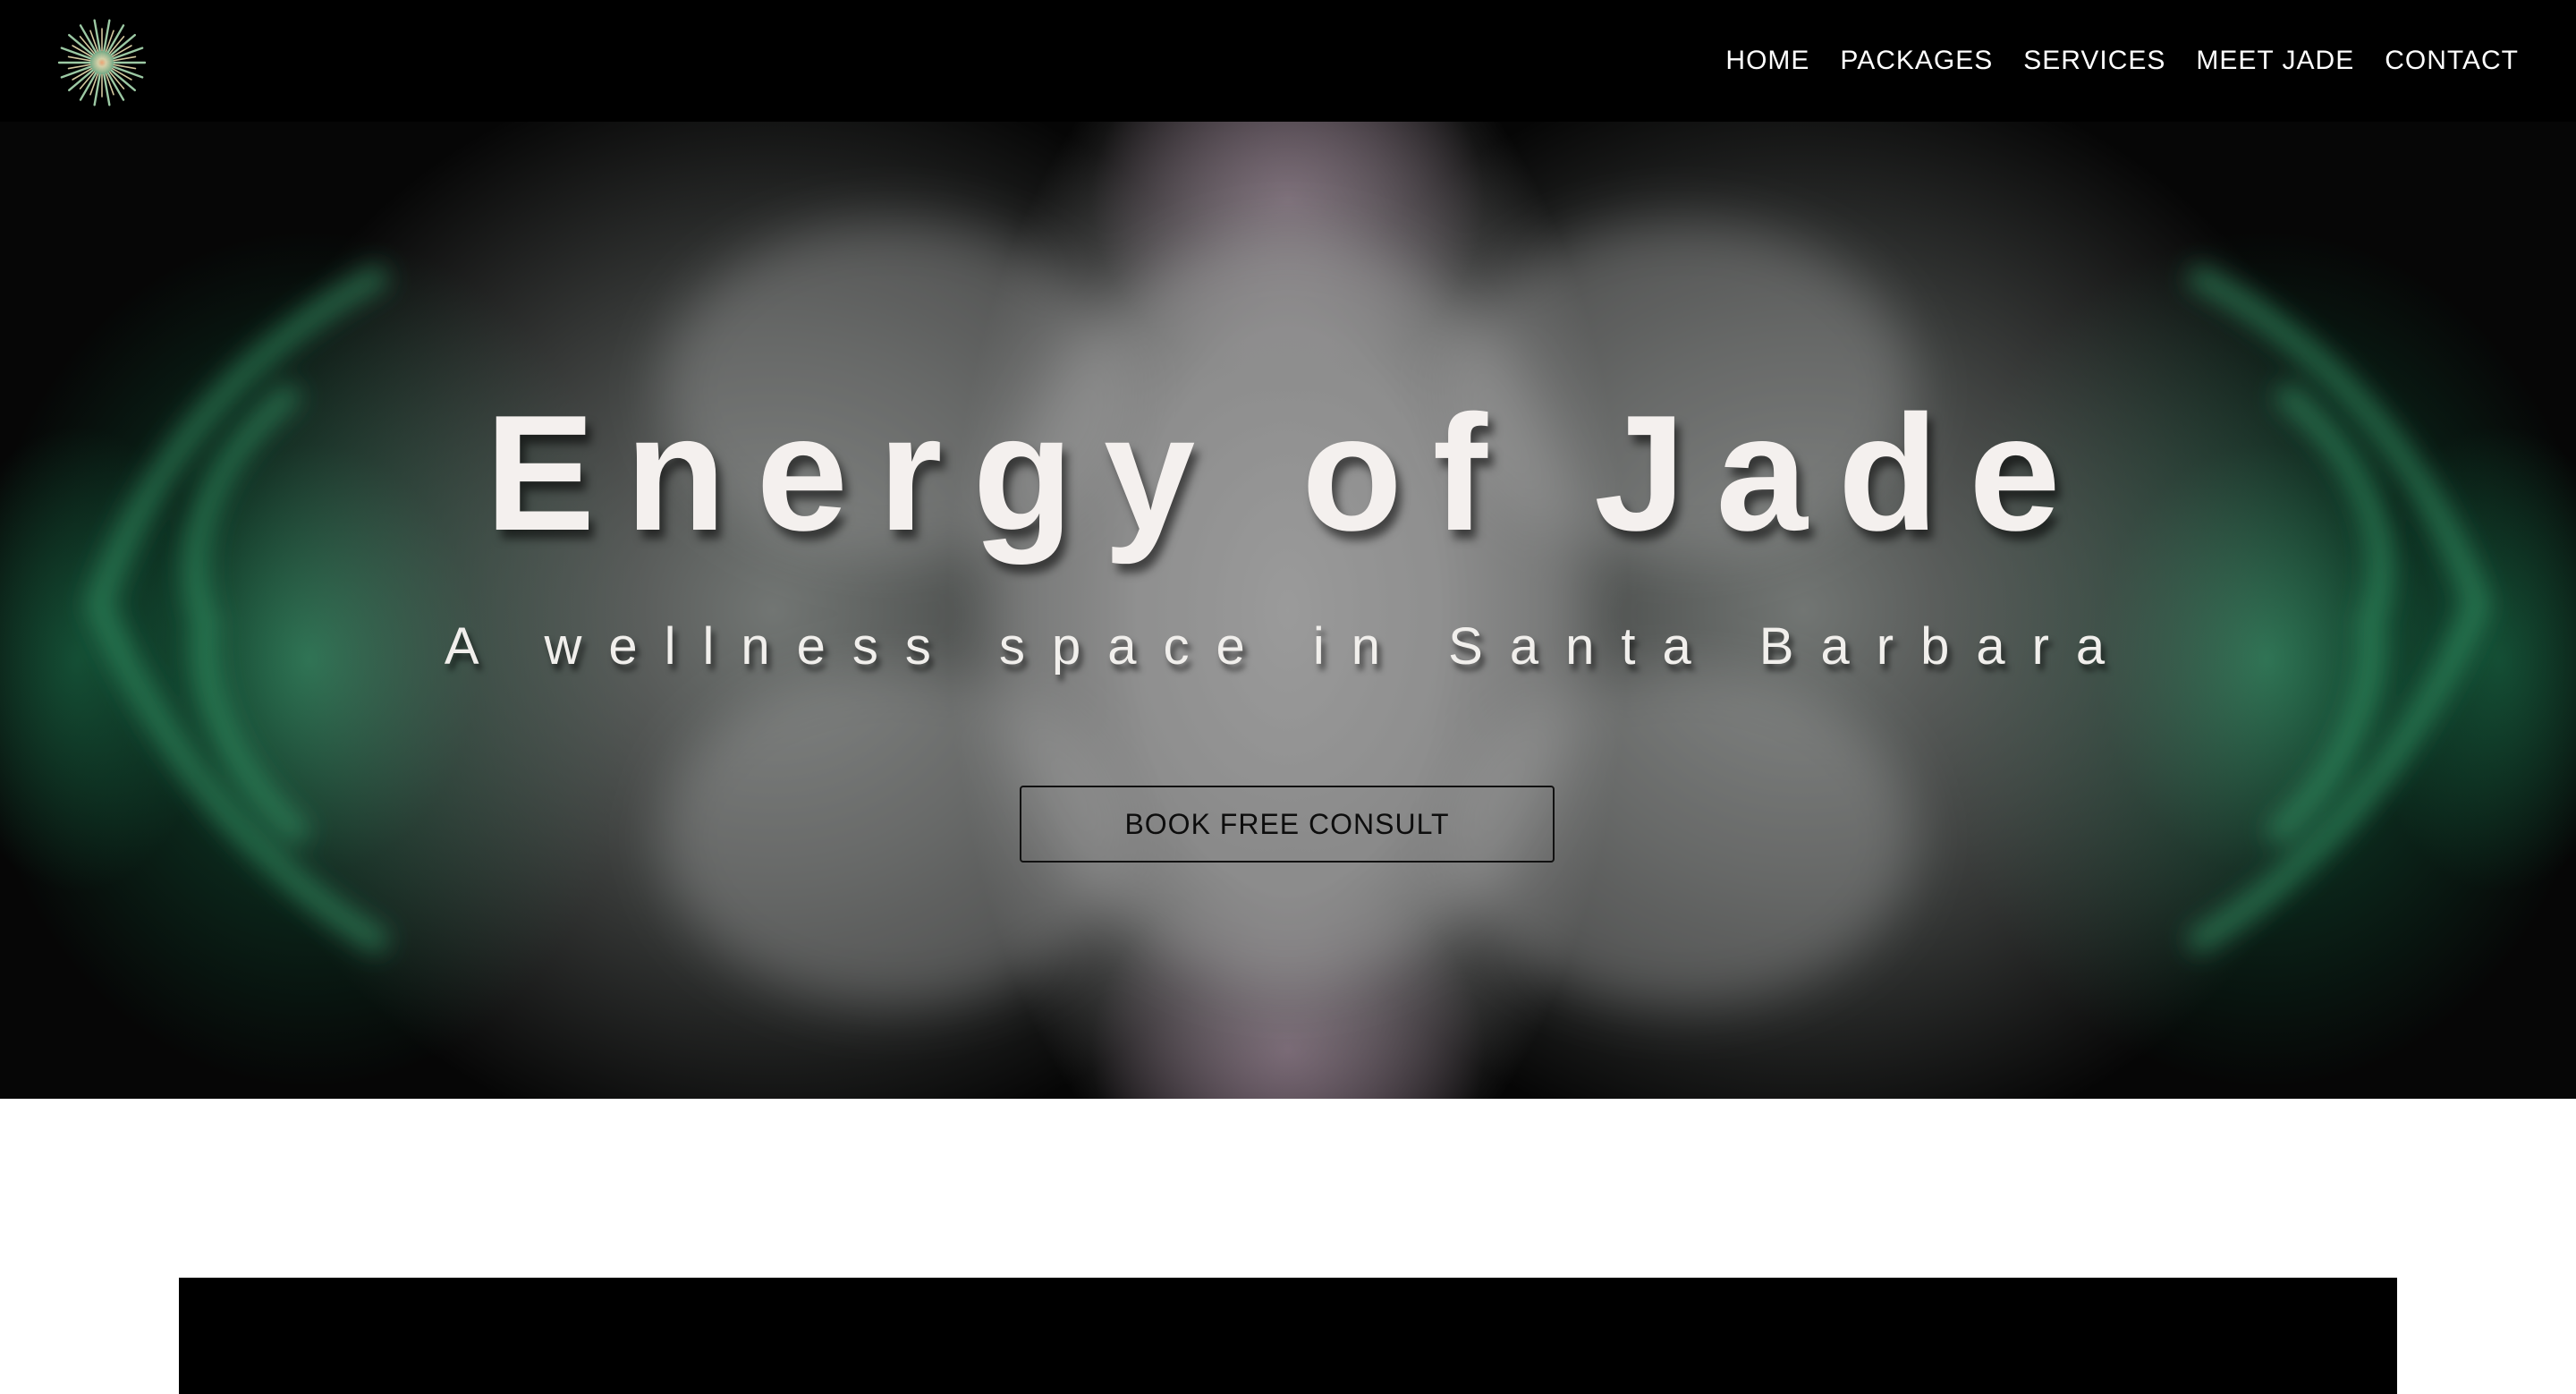  I want to click on nav-home-link: HOME, so click(1767, 61).